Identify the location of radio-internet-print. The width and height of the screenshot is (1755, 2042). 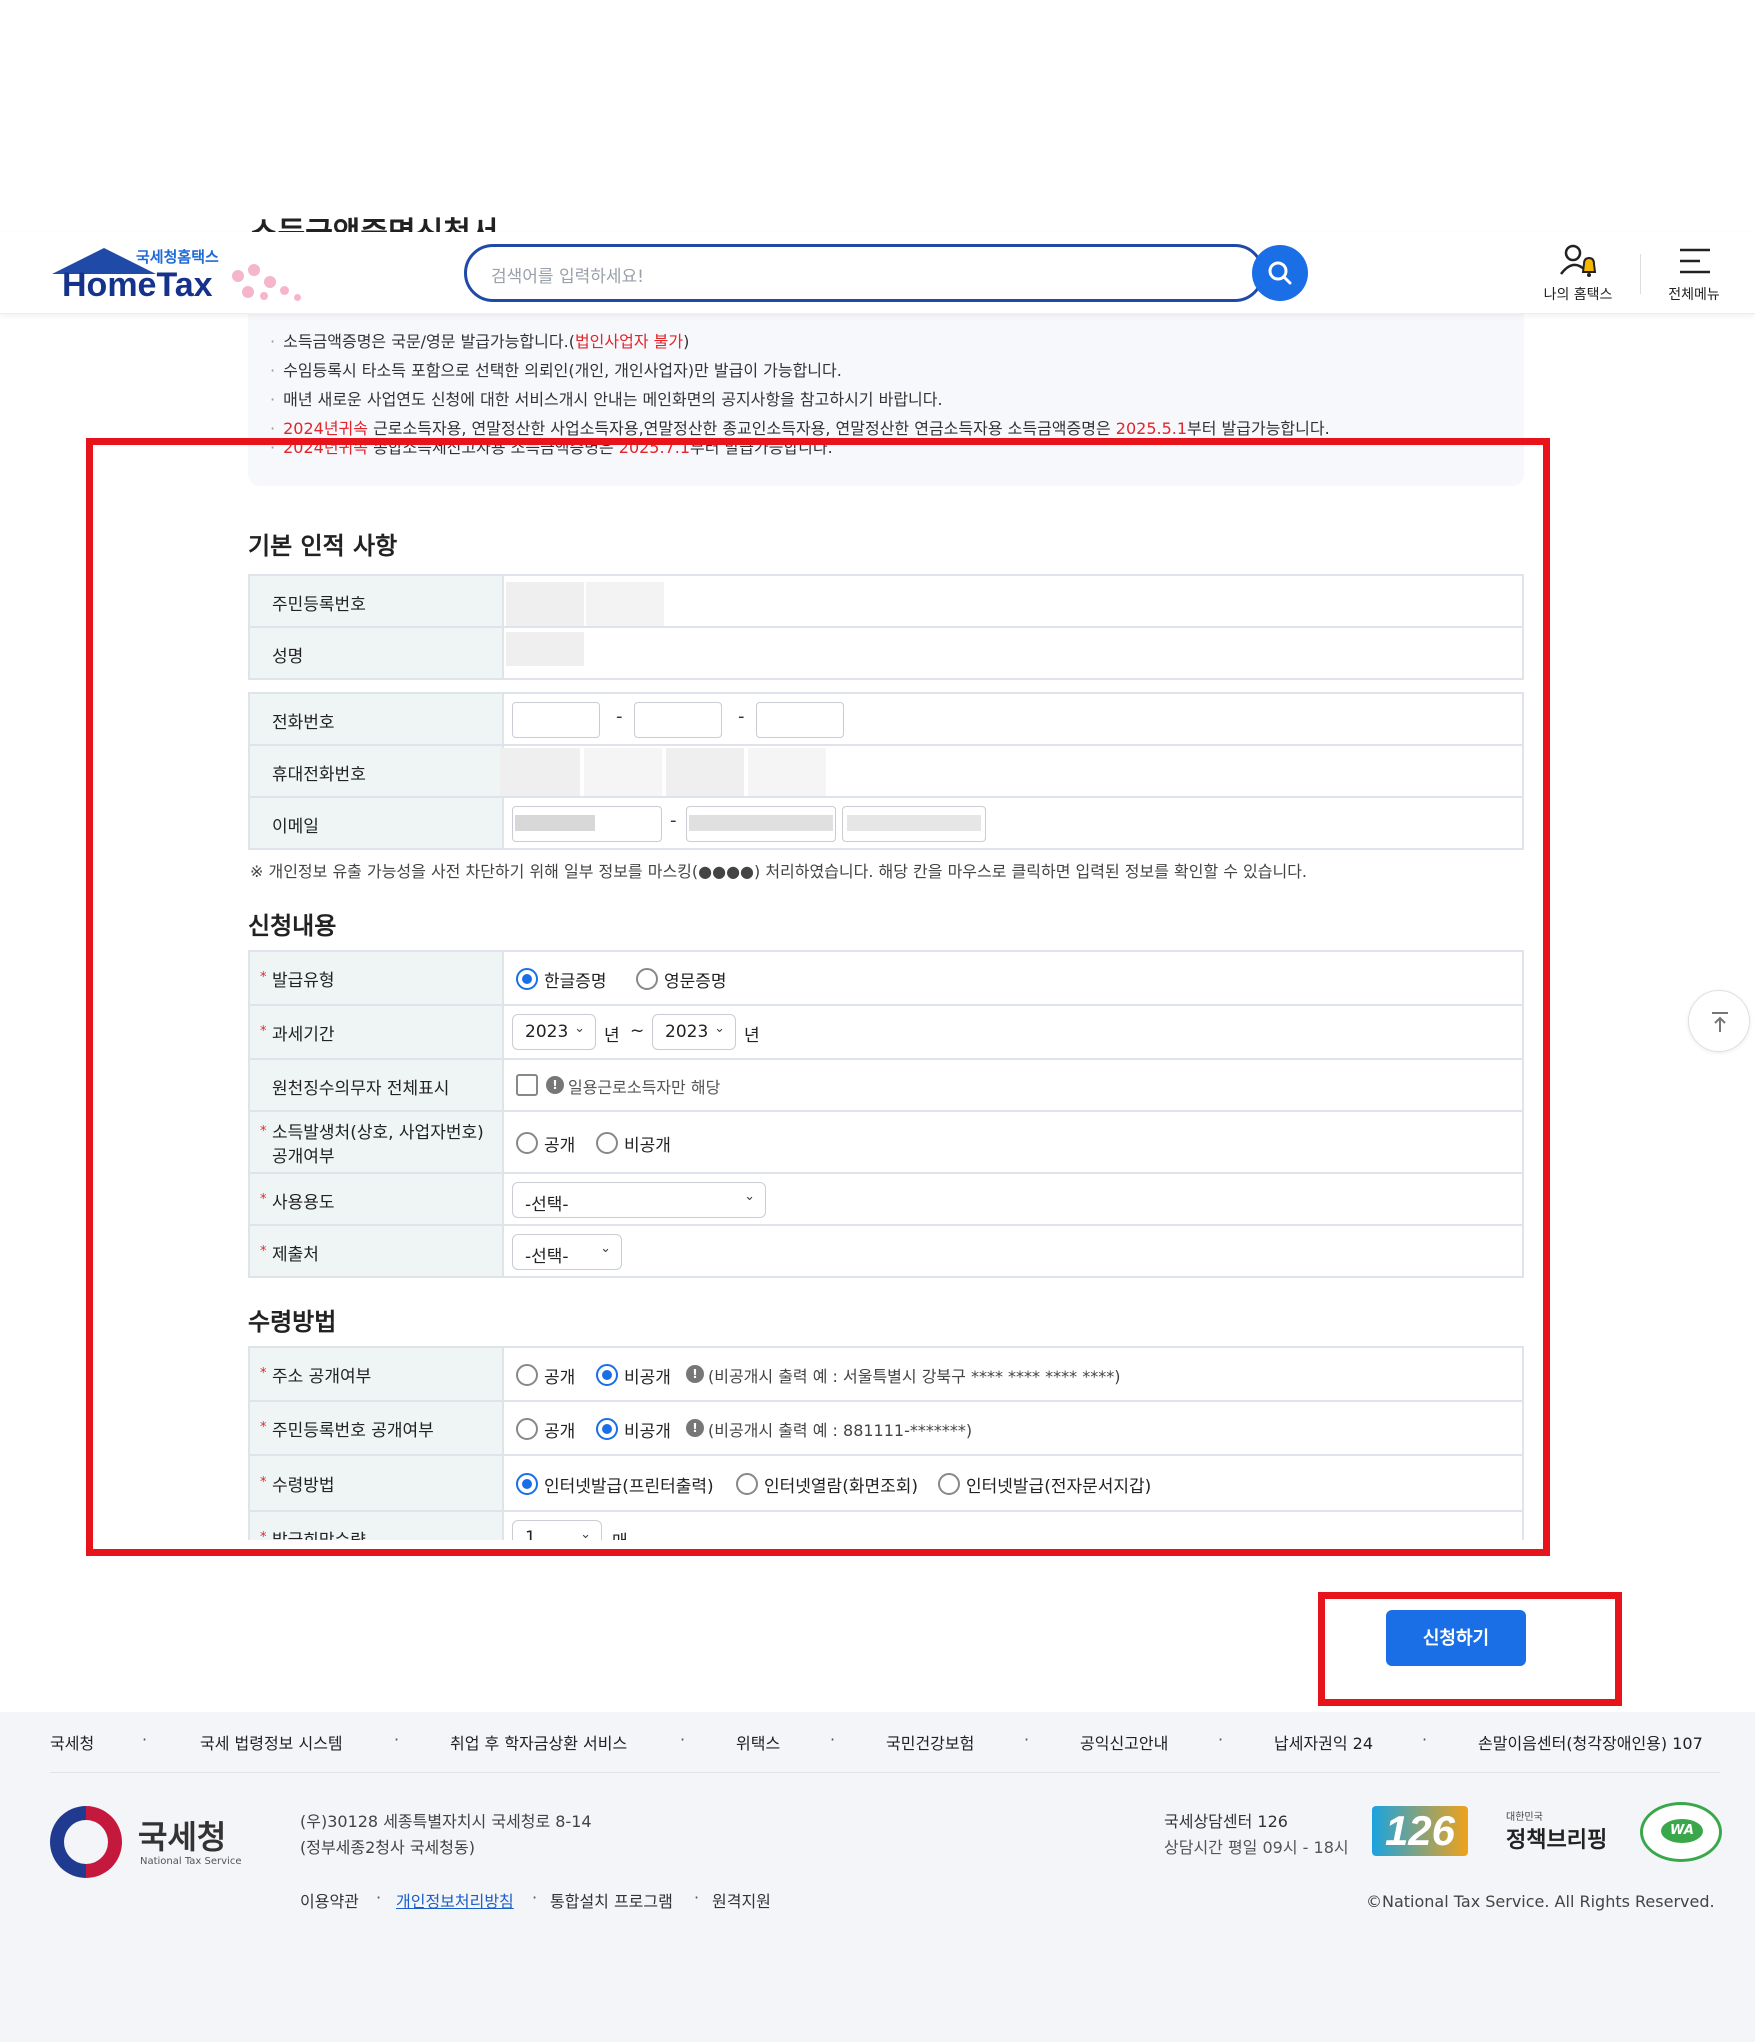
(527, 1484).